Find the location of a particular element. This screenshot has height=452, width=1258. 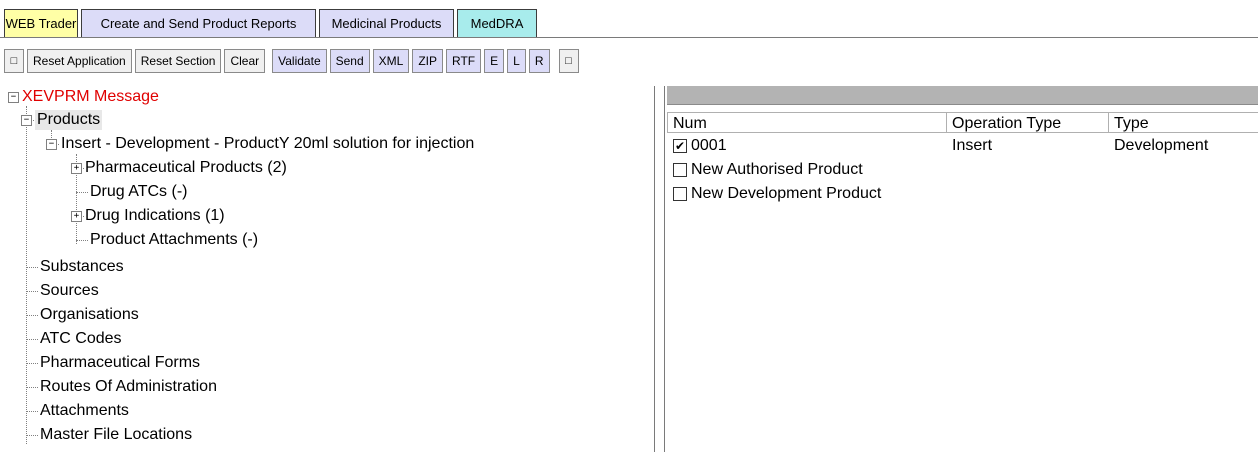

table-row: ✔ 0001 Insert Development is located at coordinates (965, 146).